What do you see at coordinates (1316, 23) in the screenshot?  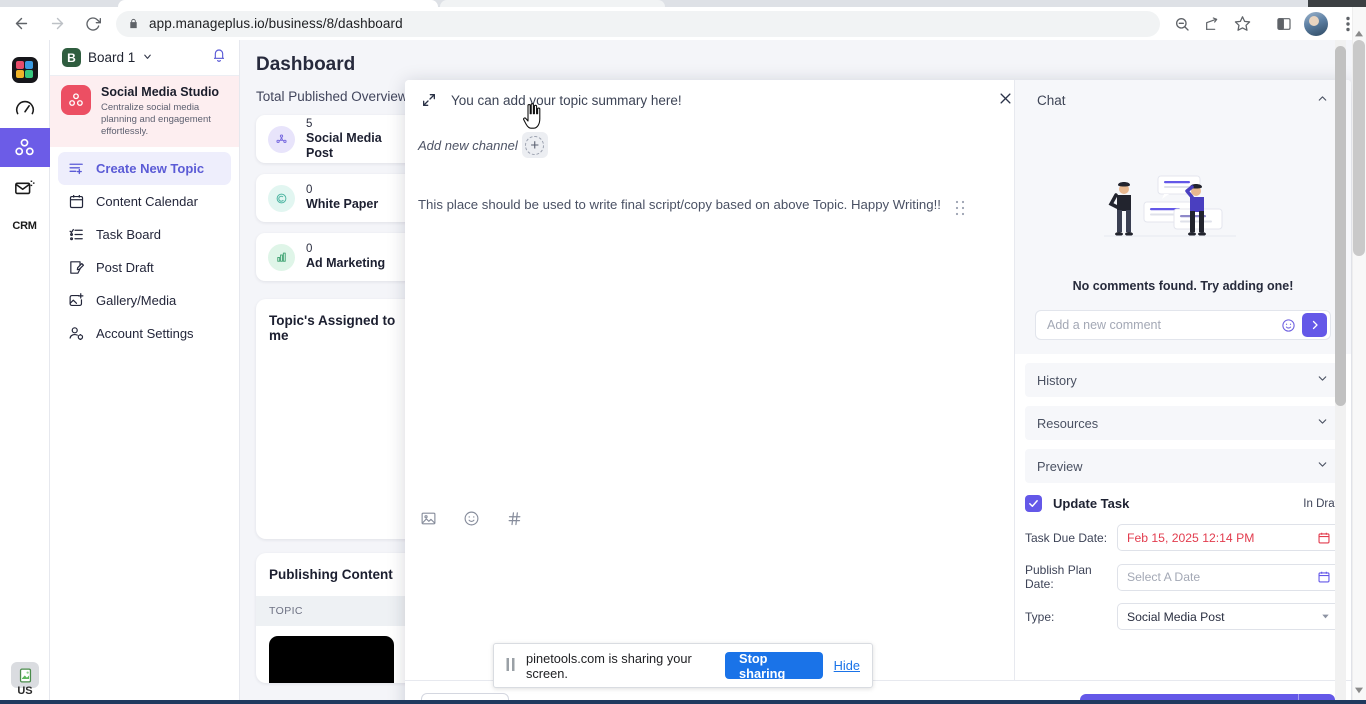 I see `profile-avatar` at bounding box center [1316, 23].